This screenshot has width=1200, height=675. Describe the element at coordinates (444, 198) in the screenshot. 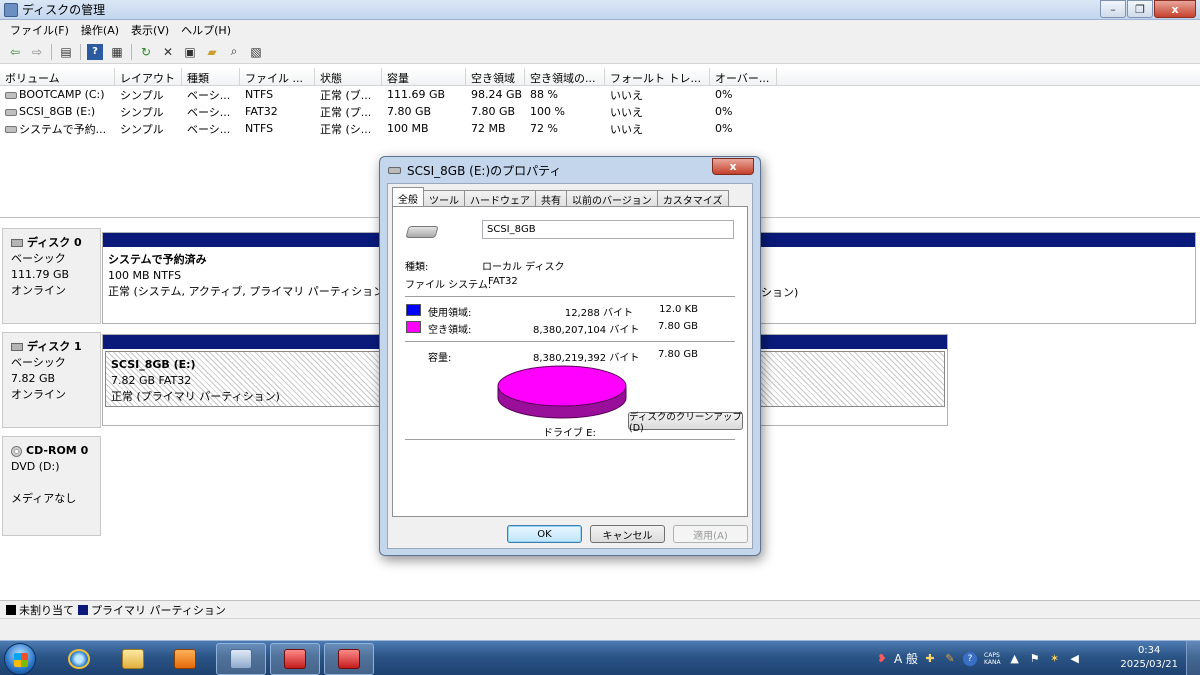

I see `tab-tools: ツール` at that location.